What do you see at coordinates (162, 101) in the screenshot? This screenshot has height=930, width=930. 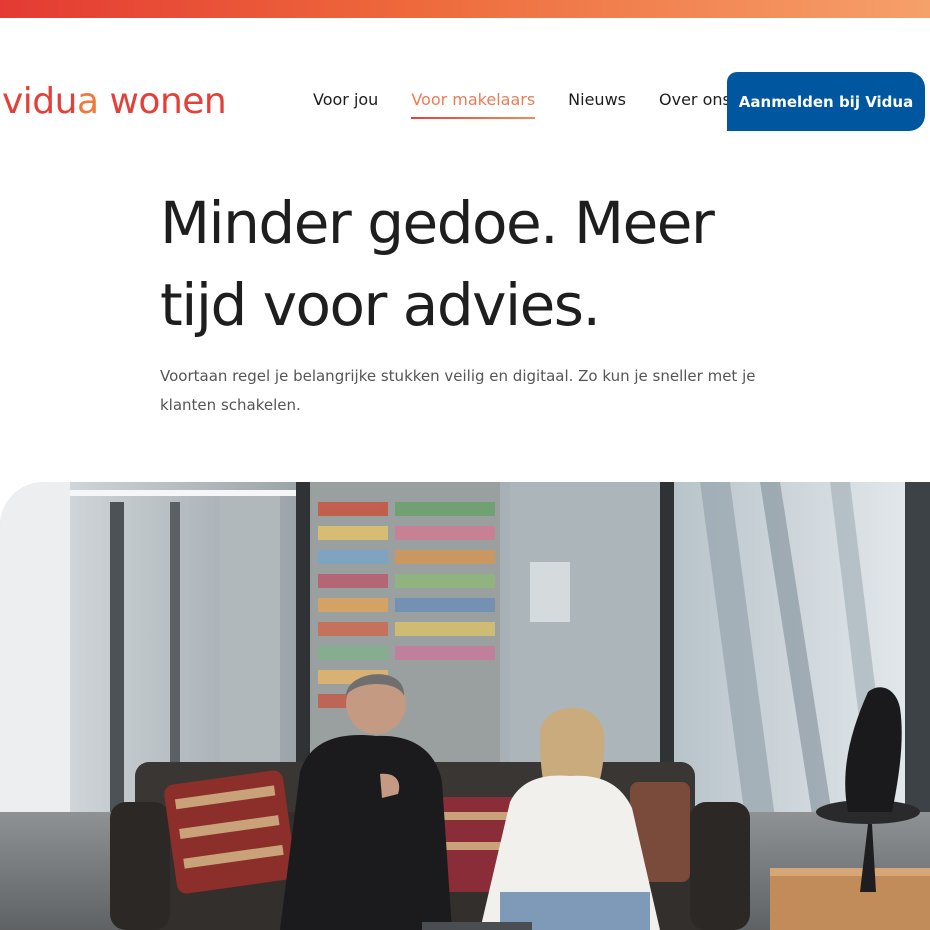 I see `logo-text-wonen: wonen` at bounding box center [162, 101].